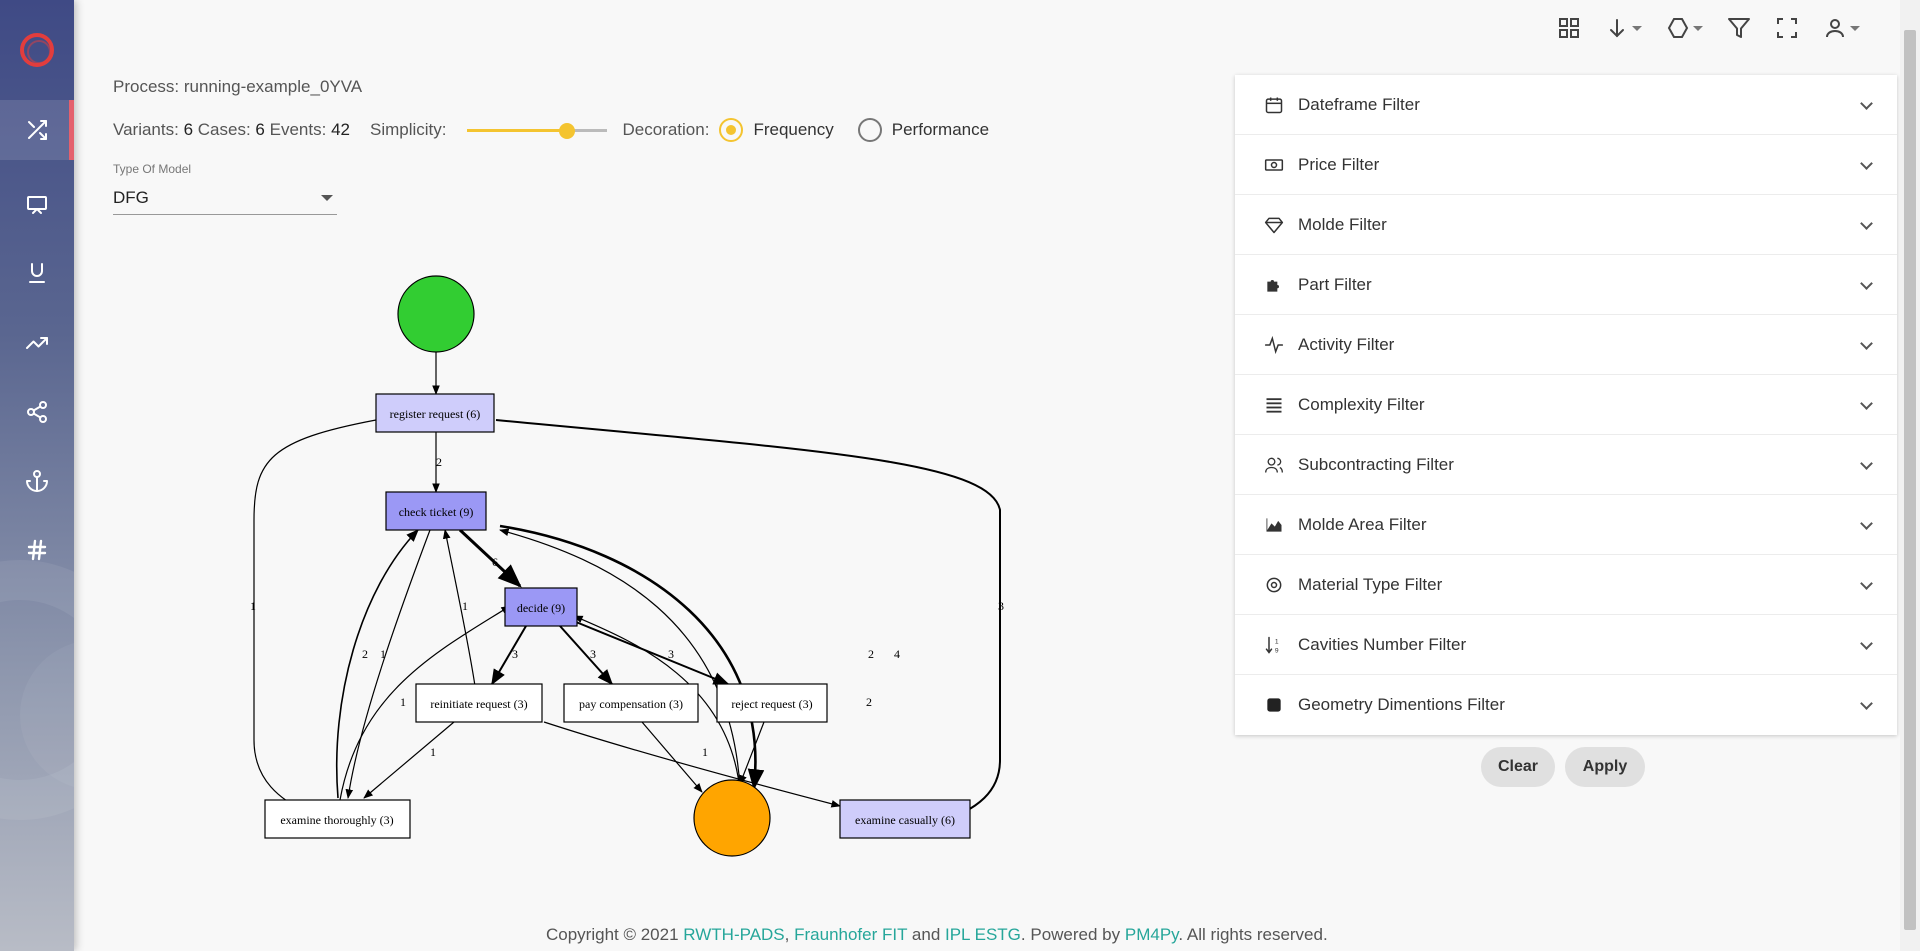 The image size is (1920, 951). What do you see at coordinates (377, 664) in the screenshot?
I see `edge-thorough-check` at bounding box center [377, 664].